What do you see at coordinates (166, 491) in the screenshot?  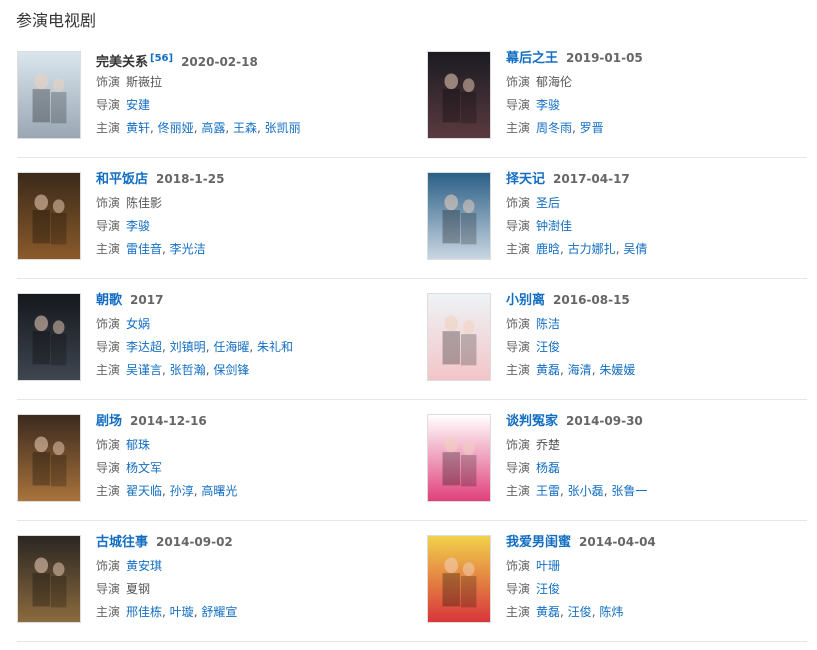 I see `cast-line: 主演 翟天临, 孙淳, 高曙光` at bounding box center [166, 491].